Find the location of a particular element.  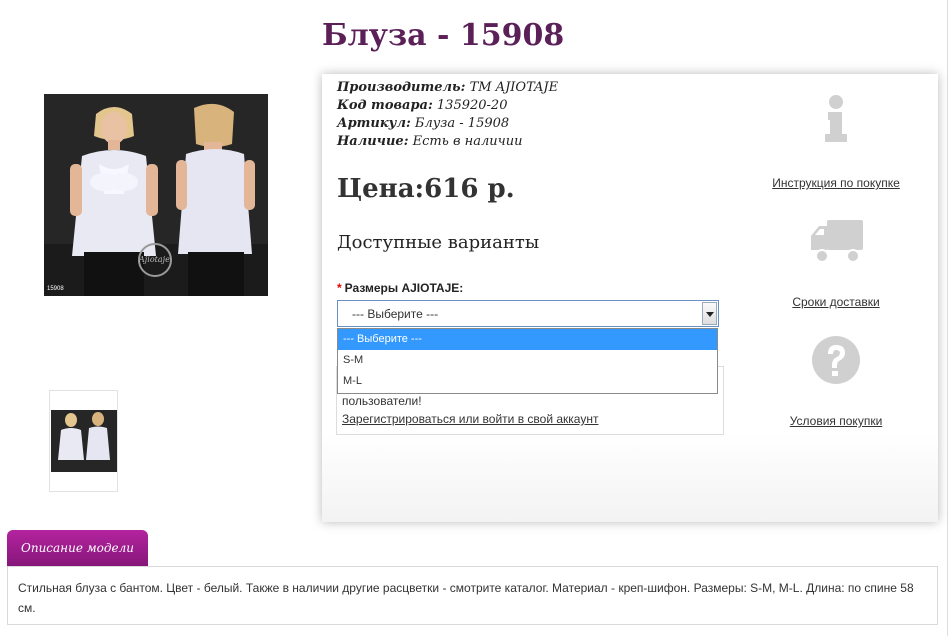

instruction-link: Инструкция по покупке is located at coordinates (836, 183).